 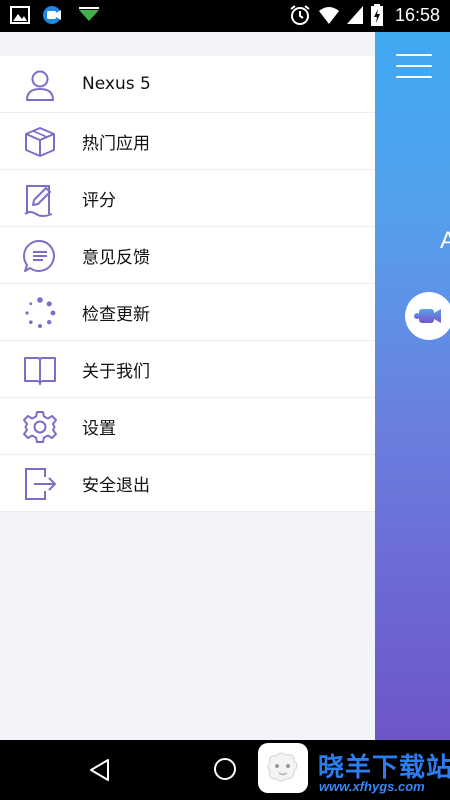 What do you see at coordinates (38, 255) in the screenshot?
I see `feedback-icon` at bounding box center [38, 255].